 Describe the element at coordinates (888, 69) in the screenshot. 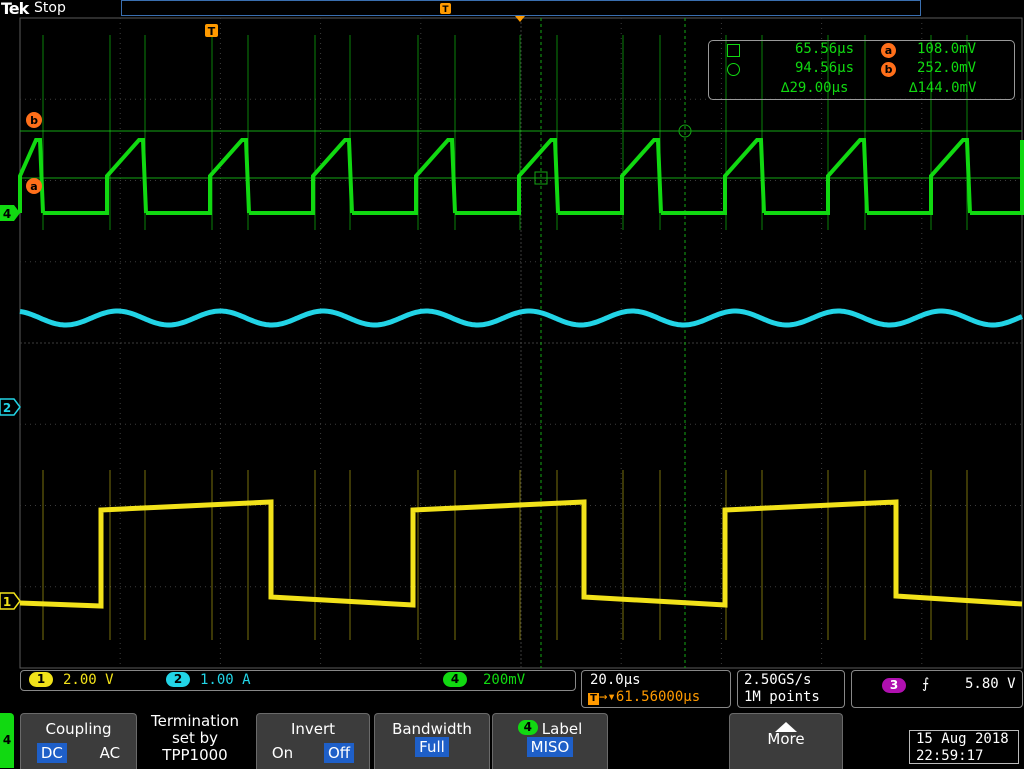

I see `cursor-b-badge-icon: b` at that location.